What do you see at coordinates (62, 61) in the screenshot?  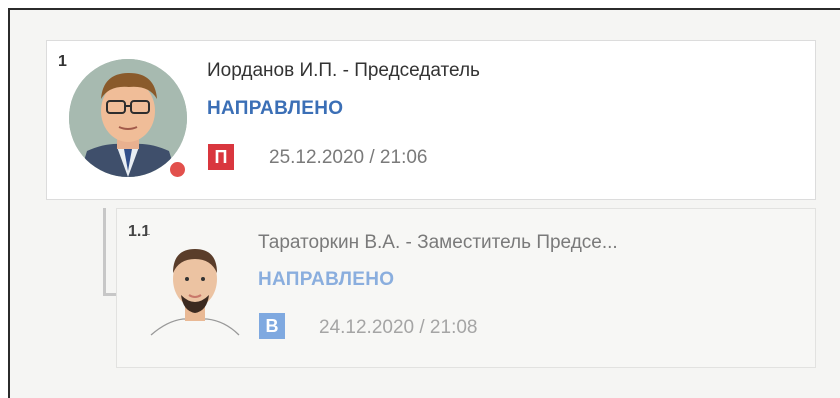 I see `node-number: 1` at bounding box center [62, 61].